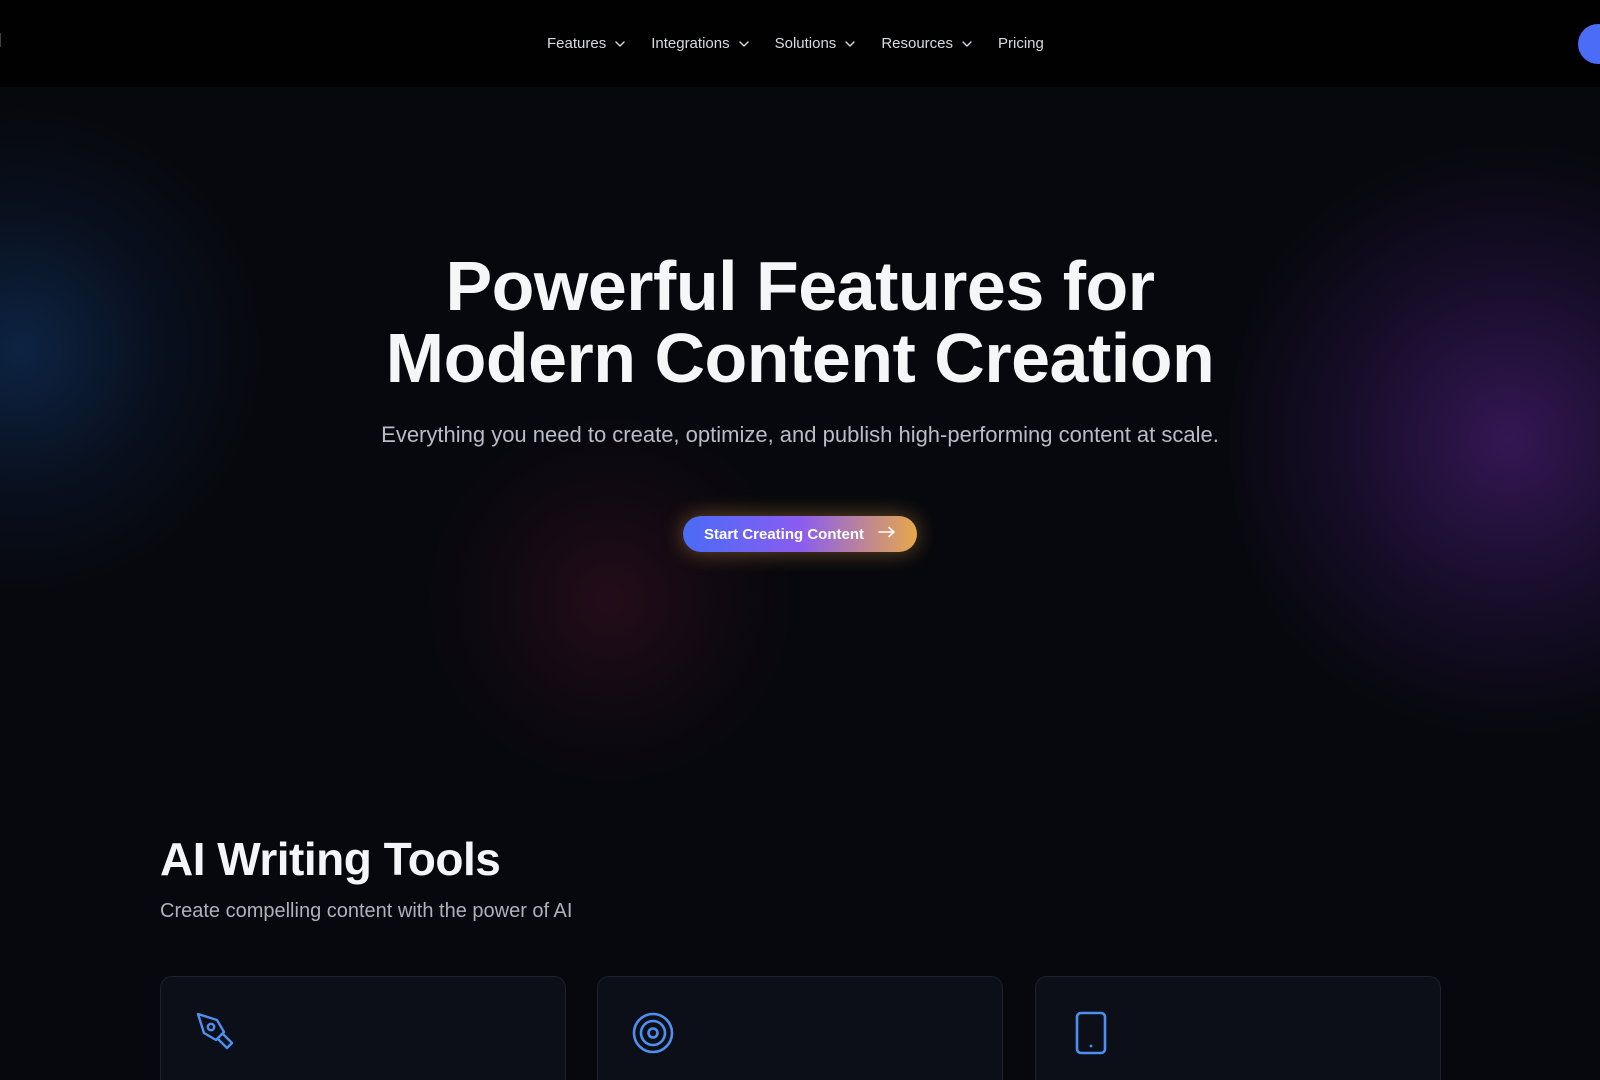 The height and width of the screenshot is (1080, 1600). What do you see at coordinates (800, 358) in the screenshot?
I see `hero-title-line-2: Modern Content Creation` at bounding box center [800, 358].